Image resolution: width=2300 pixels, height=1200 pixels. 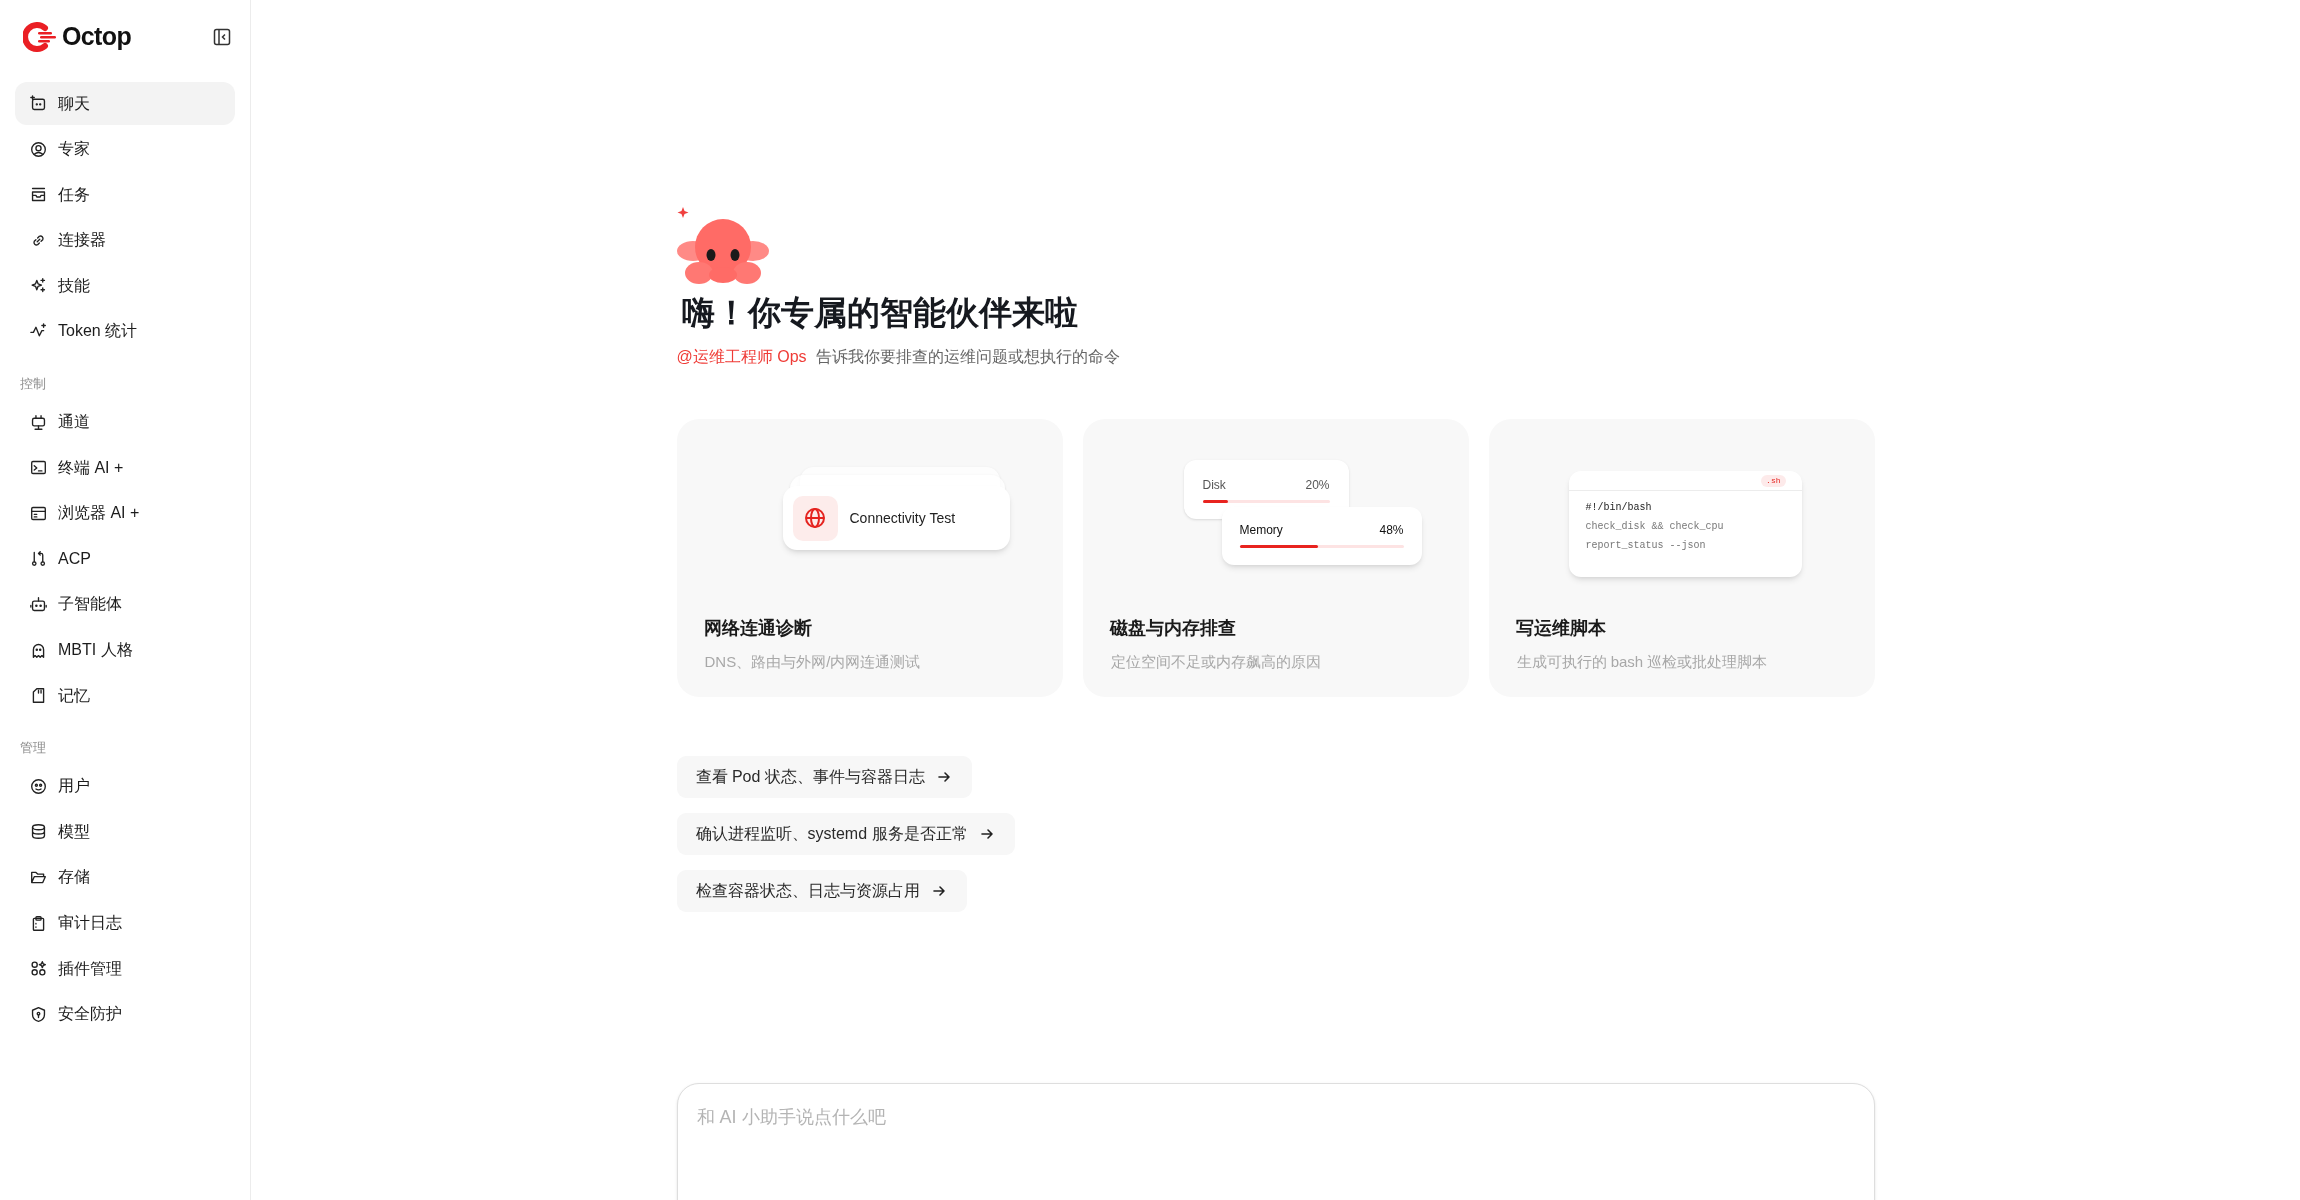 What do you see at coordinates (125, 103) in the screenshot?
I see `nav-item: 聊天` at bounding box center [125, 103].